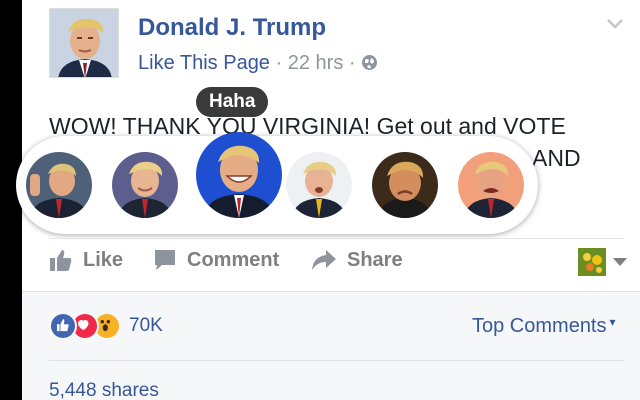 The width and height of the screenshot is (640, 400). What do you see at coordinates (592, 262) in the screenshot?
I see `profile-thumbnail-icon` at bounding box center [592, 262].